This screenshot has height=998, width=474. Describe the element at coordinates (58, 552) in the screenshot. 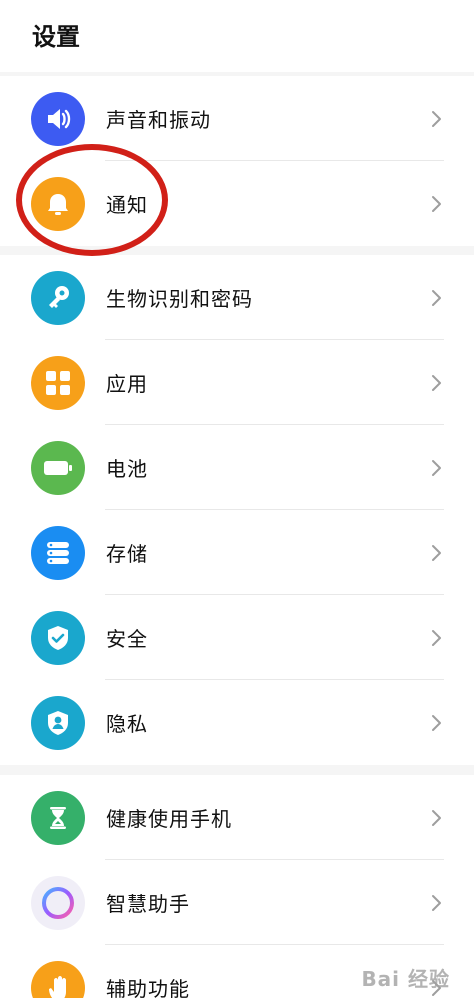

I see `storage-icon` at that location.